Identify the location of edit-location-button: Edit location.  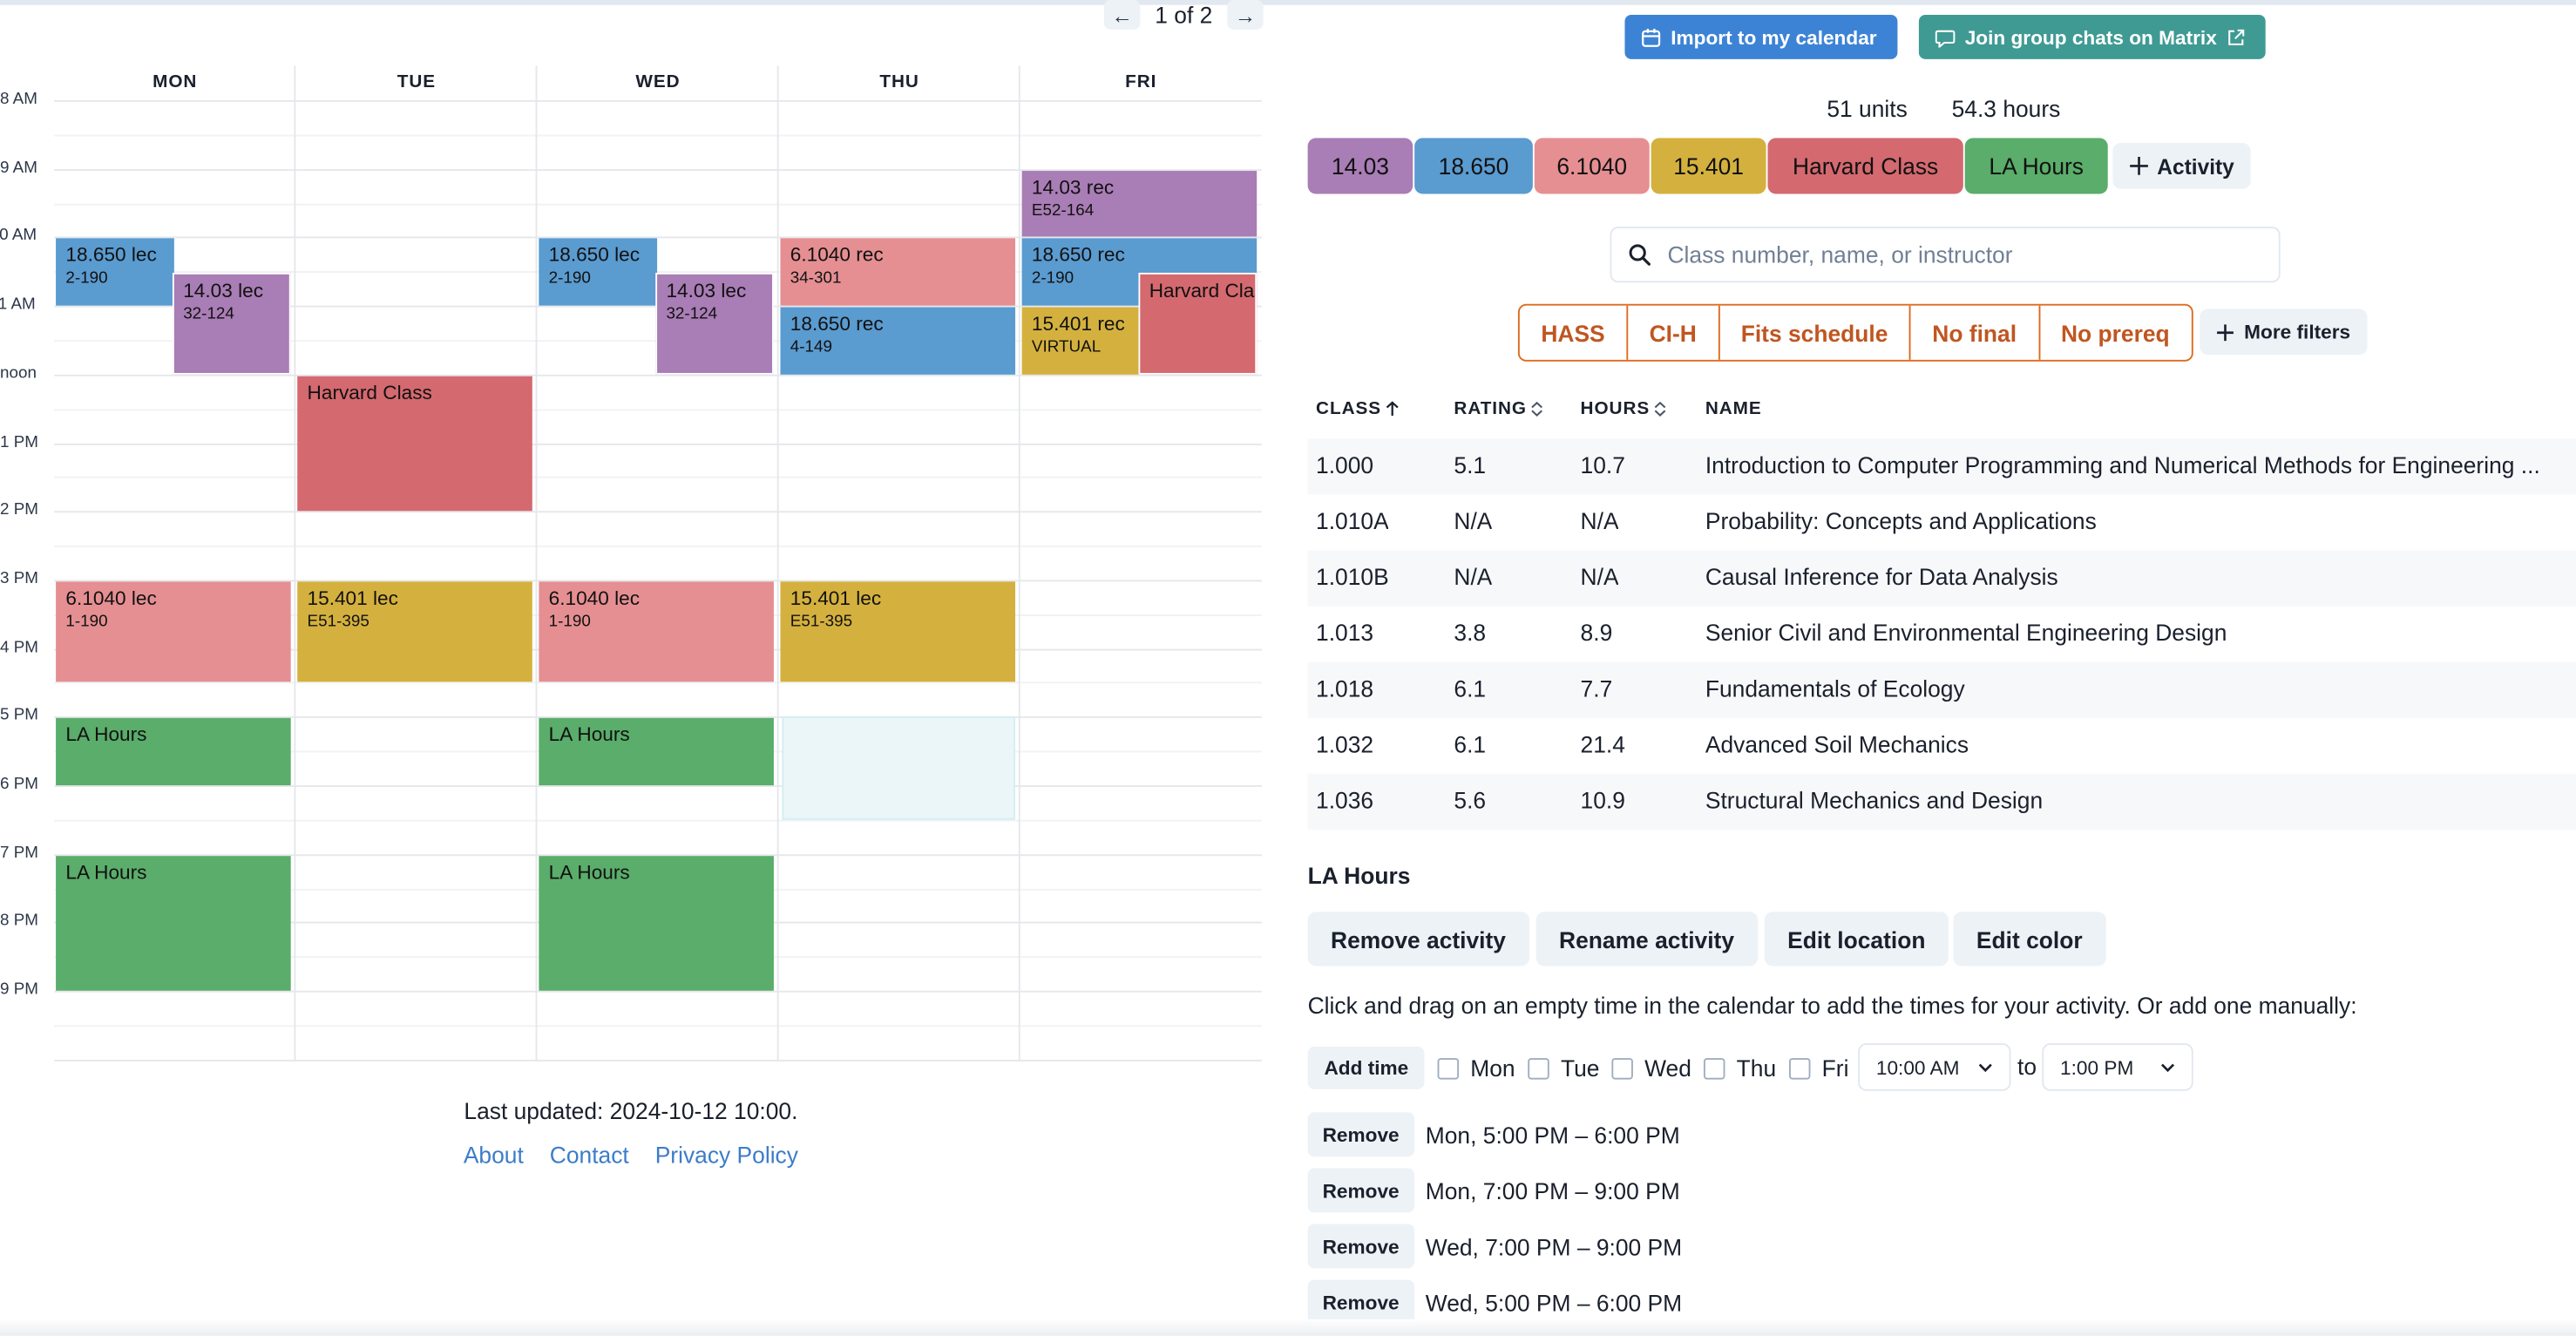
(1857, 939).